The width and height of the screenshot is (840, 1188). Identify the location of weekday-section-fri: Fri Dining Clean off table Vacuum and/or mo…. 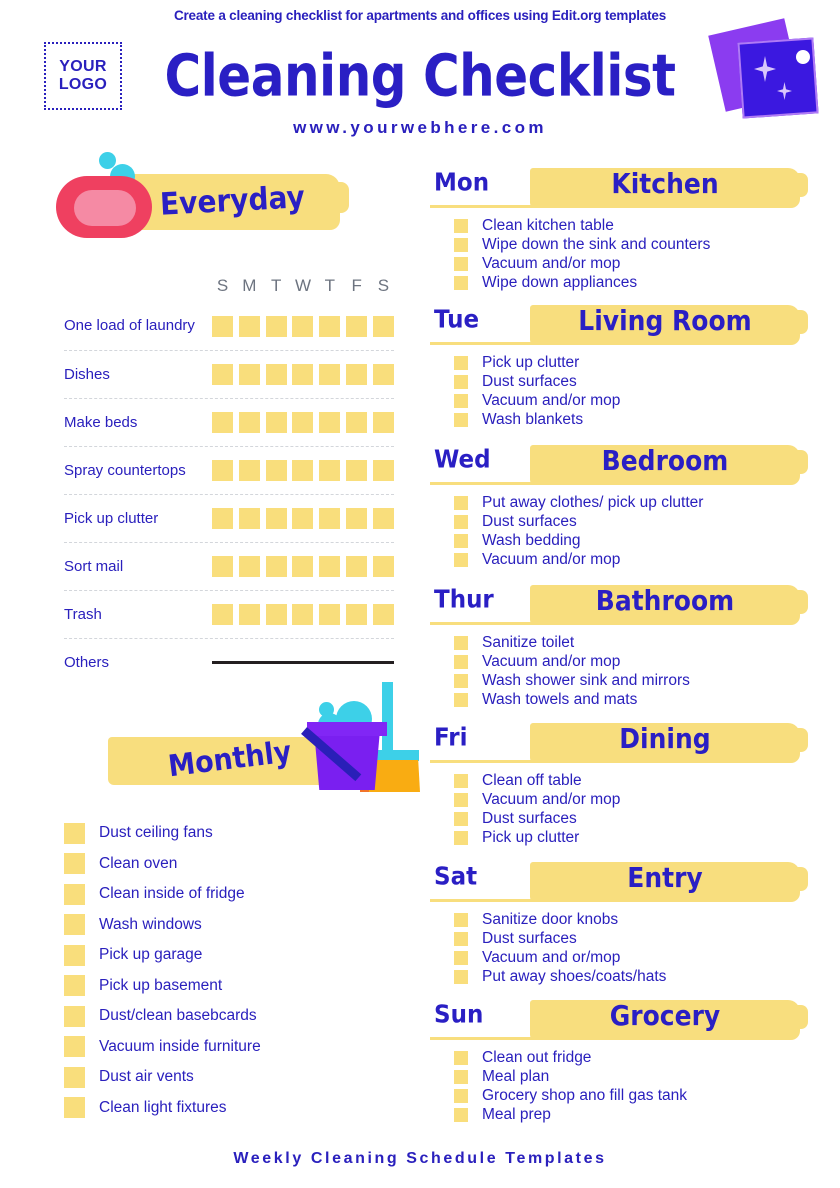
(620, 785).